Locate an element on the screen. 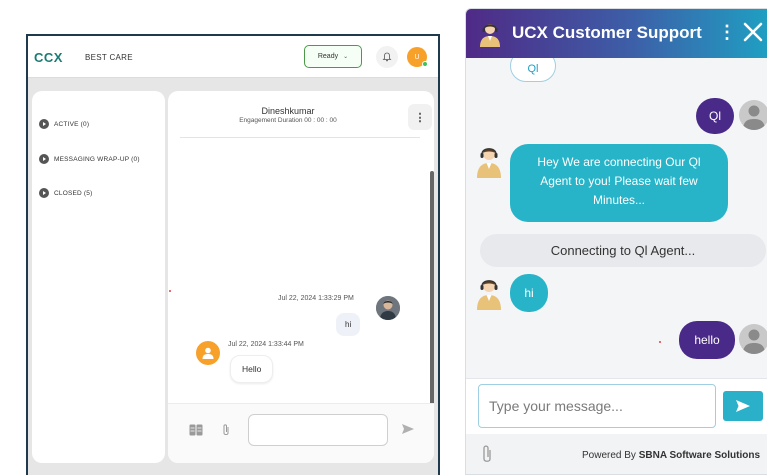 The image size is (767, 475). widget-header: UCX Customer Support ⋮ is located at coordinates (616, 33).